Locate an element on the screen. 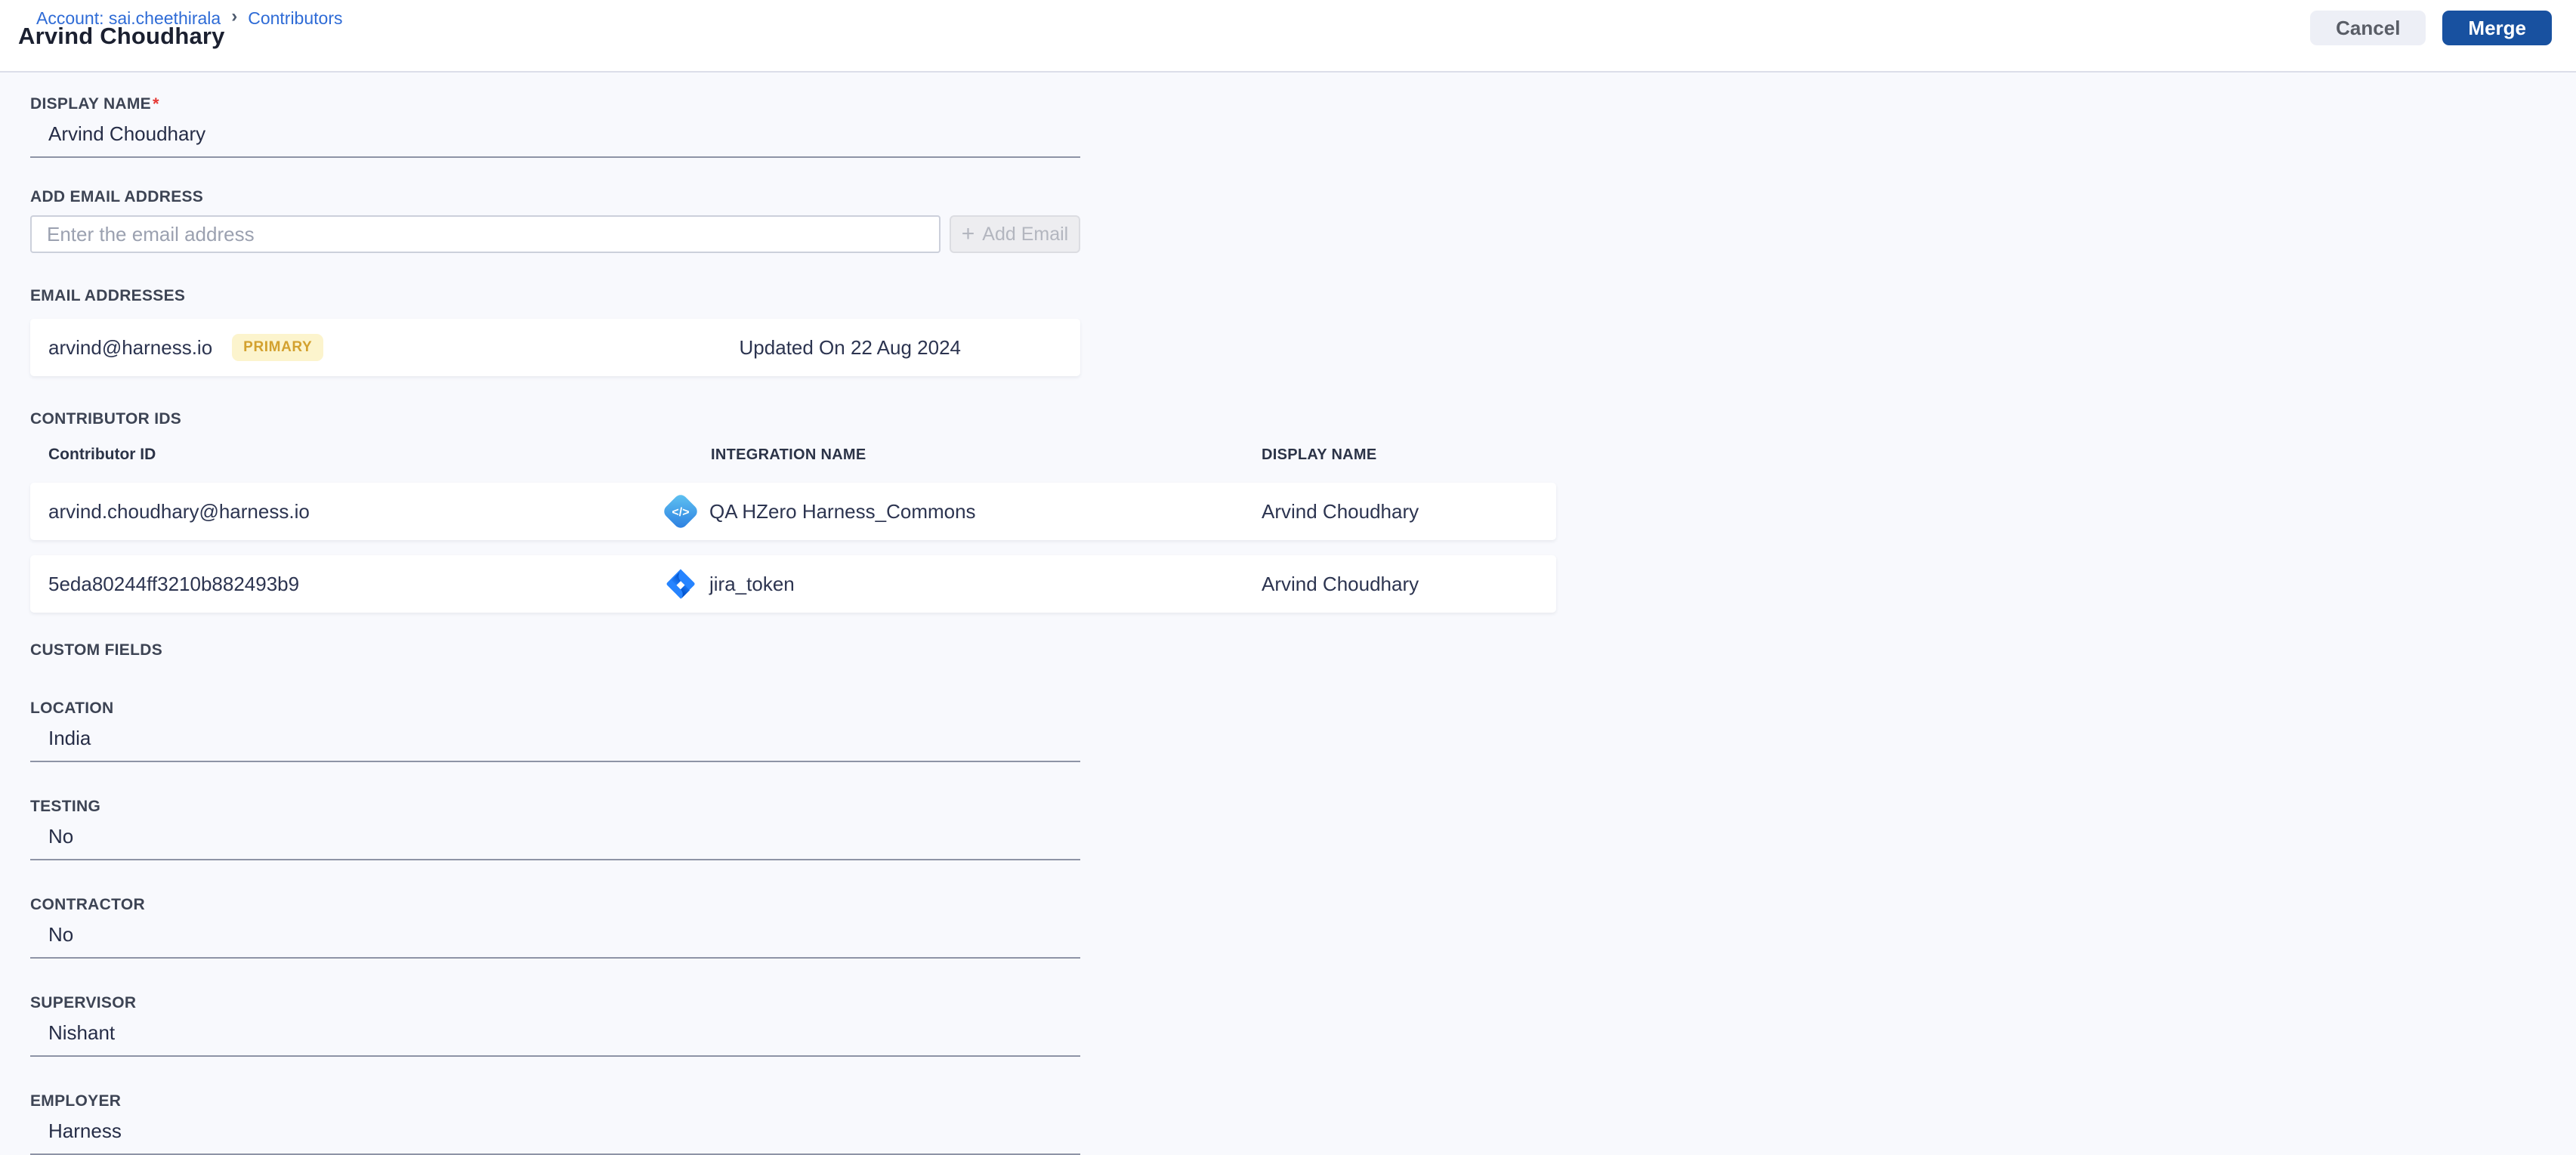 Image resolution: width=2576 pixels, height=1155 pixels. contributor-id-cell: 5eda80244ff3210b882493b9 is located at coordinates (174, 583).